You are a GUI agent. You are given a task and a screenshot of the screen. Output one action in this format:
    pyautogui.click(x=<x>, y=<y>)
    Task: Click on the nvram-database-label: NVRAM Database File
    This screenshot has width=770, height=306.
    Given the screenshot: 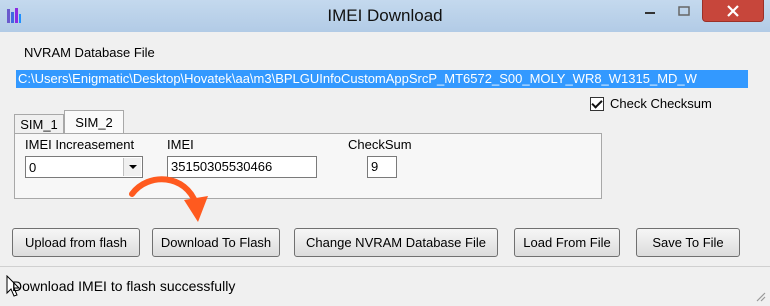 What is the action you would take?
    pyautogui.click(x=89, y=52)
    